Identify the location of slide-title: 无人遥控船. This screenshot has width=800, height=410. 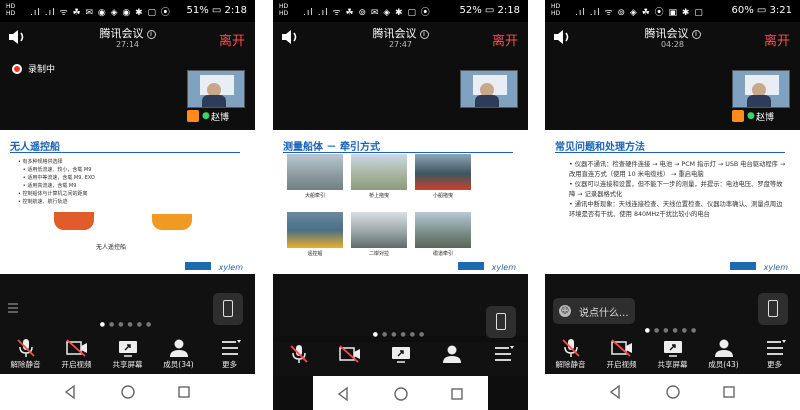
(35, 147).